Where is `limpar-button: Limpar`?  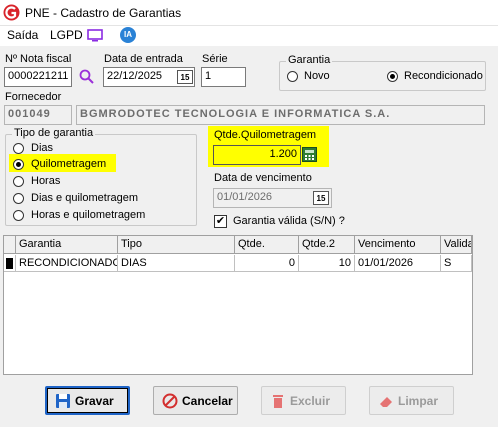 limpar-button: Limpar is located at coordinates (411, 400).